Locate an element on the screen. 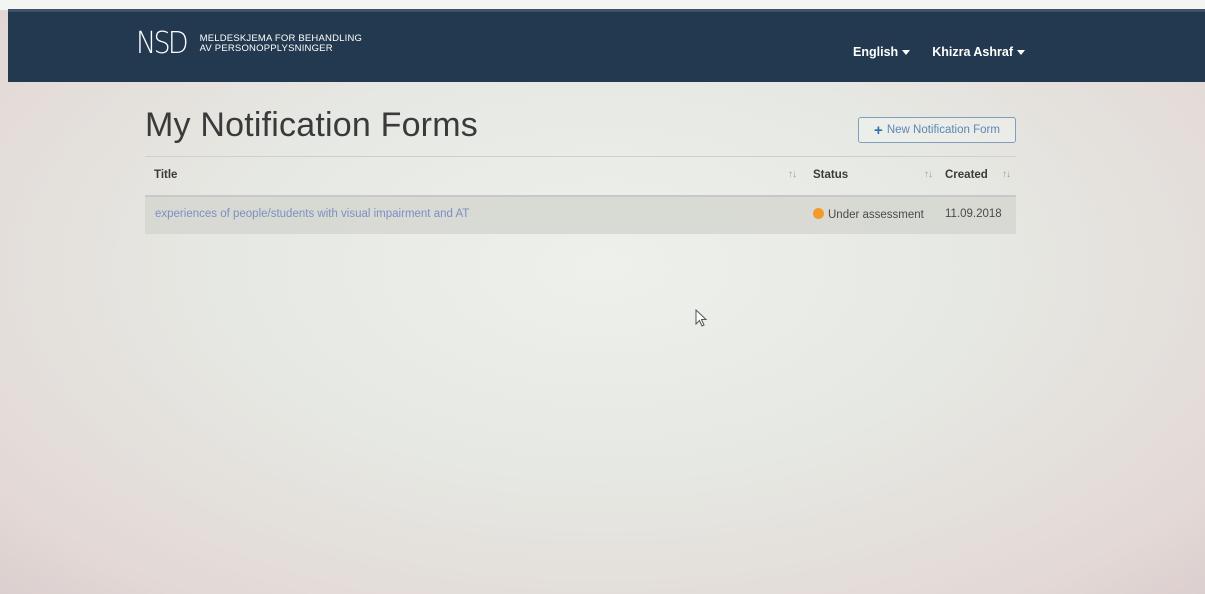 The width and height of the screenshot is (1205, 594). language-dropdown: English is located at coordinates (882, 52).